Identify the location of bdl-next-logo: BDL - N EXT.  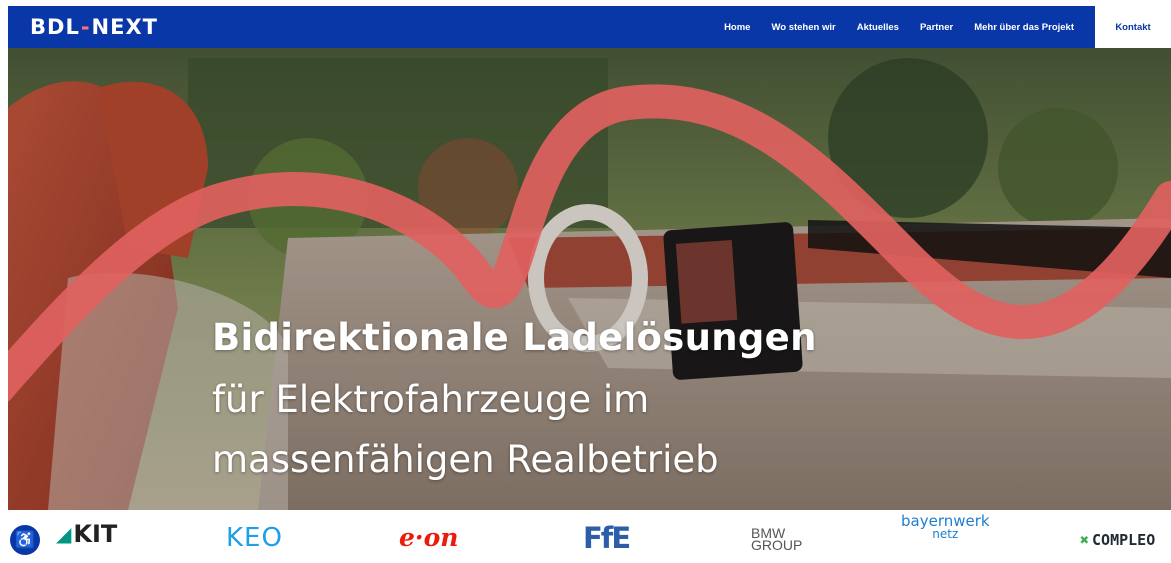
(94, 27).